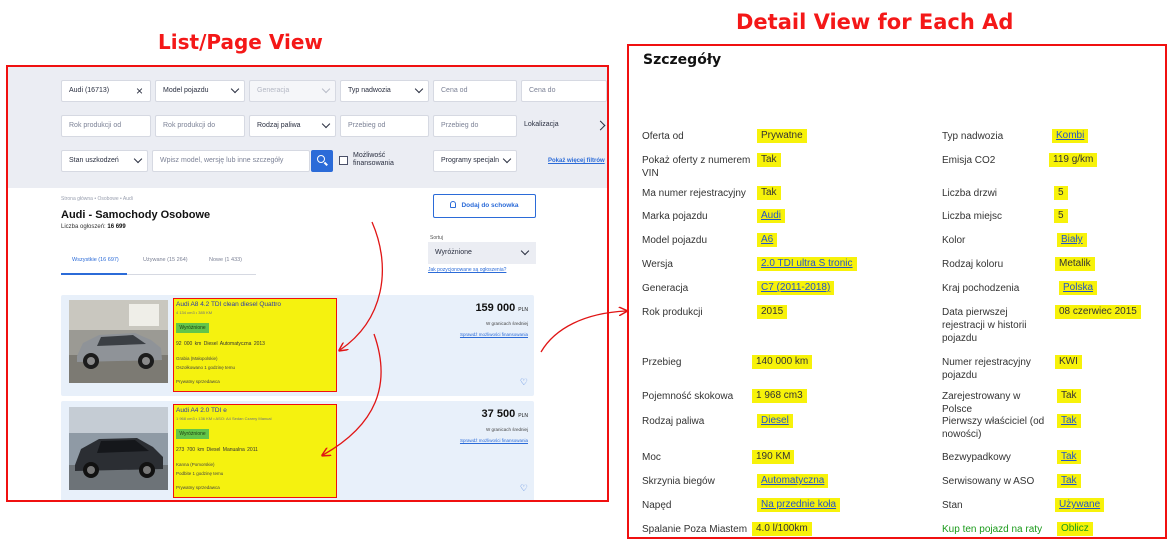 This screenshot has width=1170, height=540. I want to click on year-to-input: Rok produkcji do, so click(200, 126).